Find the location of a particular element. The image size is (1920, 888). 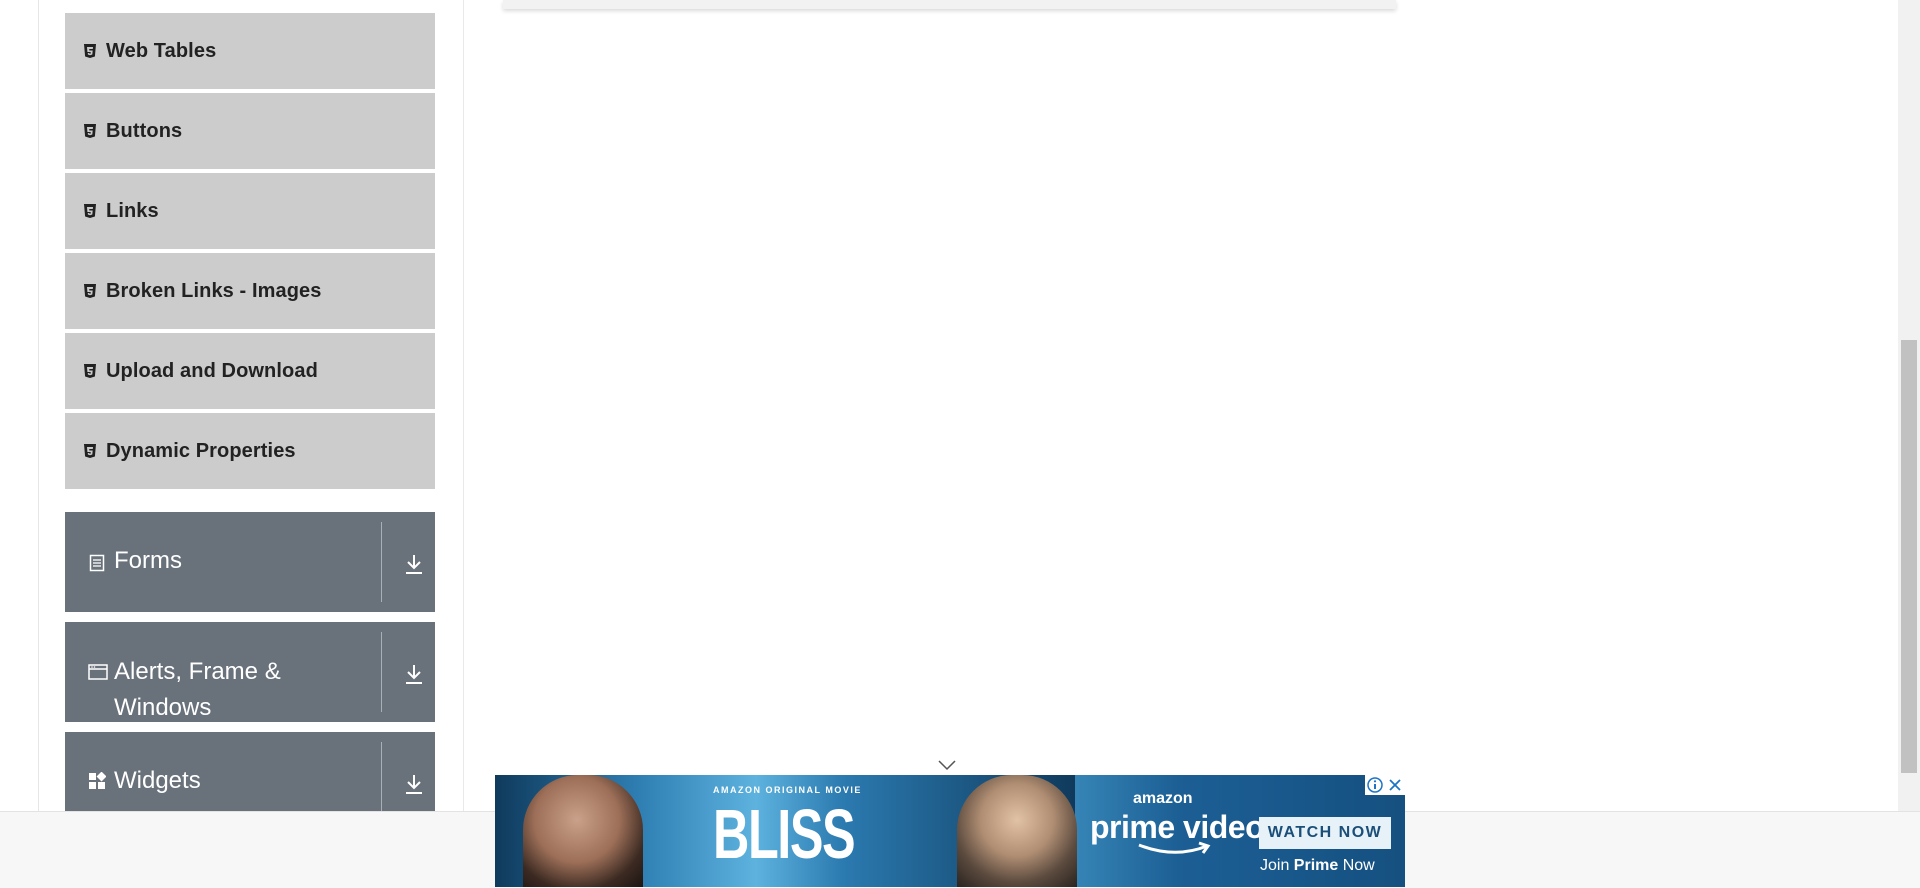

join-suffix: Now is located at coordinates (1356, 865).